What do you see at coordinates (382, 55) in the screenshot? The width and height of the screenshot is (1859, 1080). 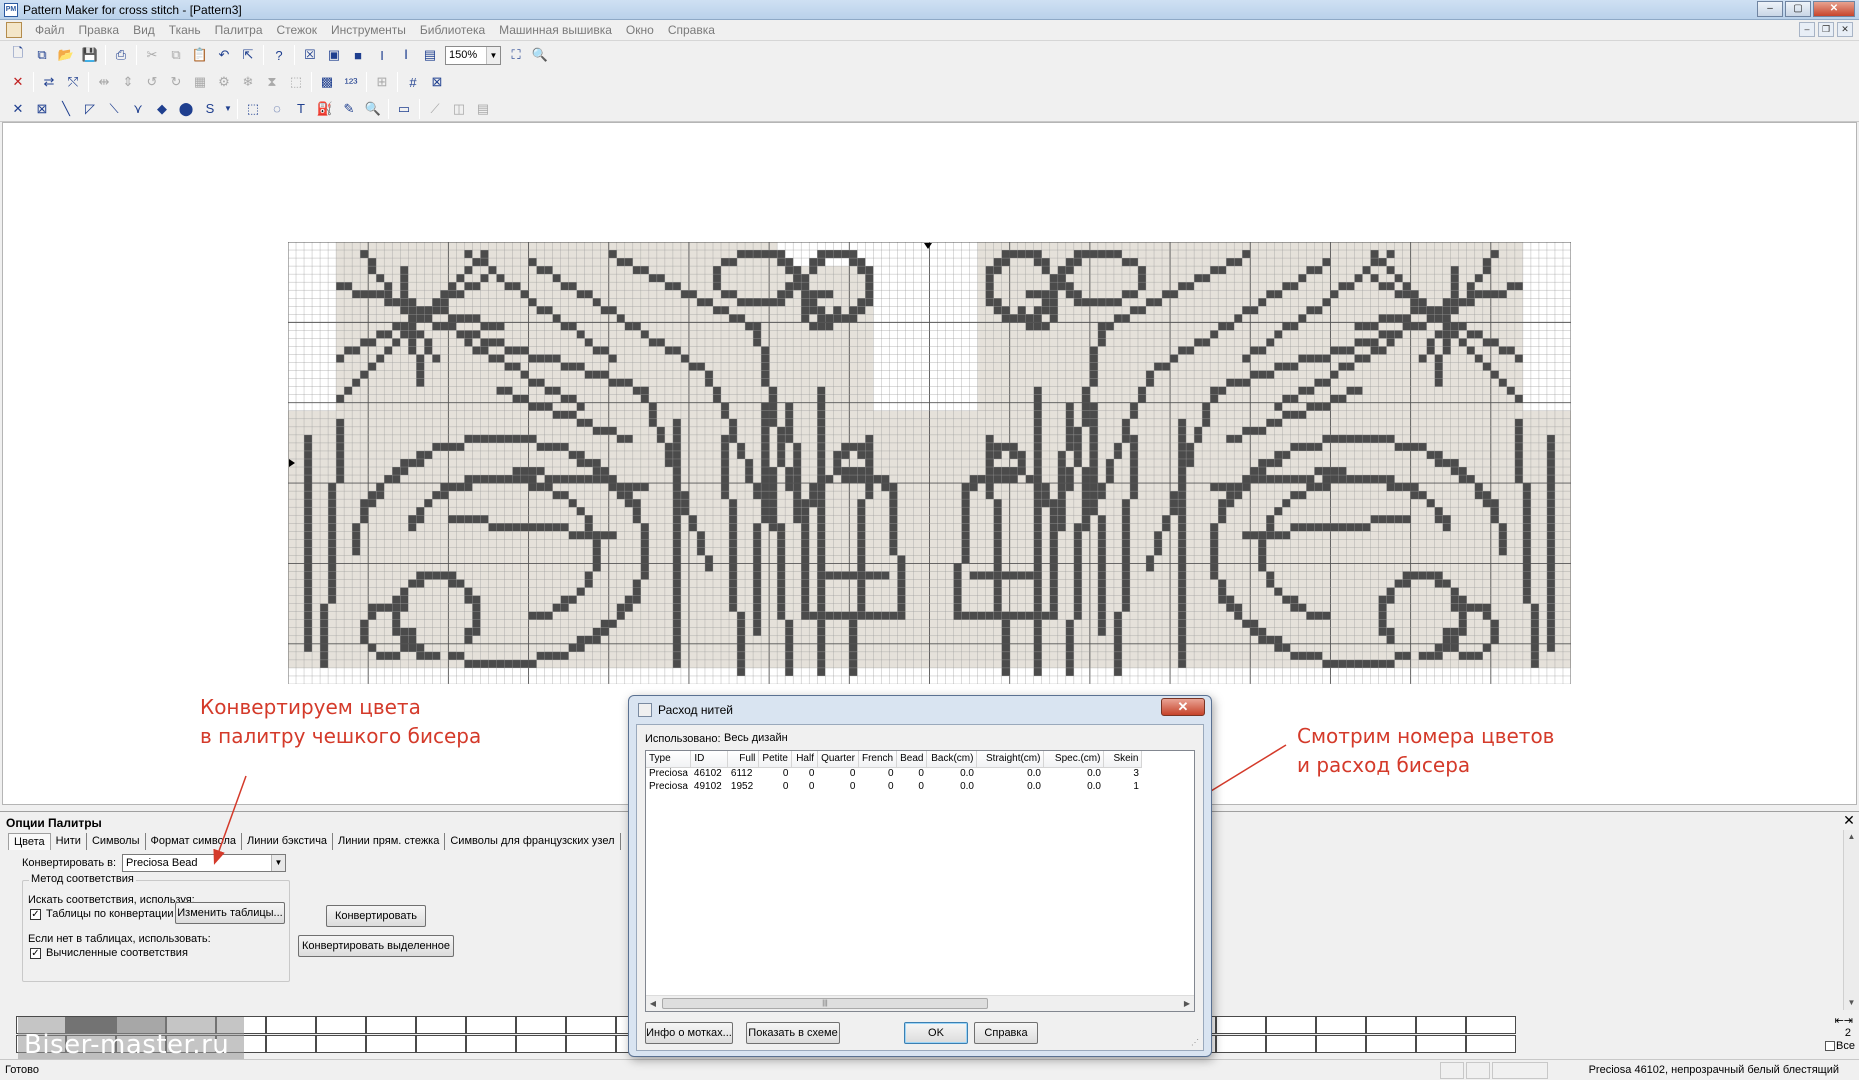 I see `text-cursor-icon: I` at bounding box center [382, 55].